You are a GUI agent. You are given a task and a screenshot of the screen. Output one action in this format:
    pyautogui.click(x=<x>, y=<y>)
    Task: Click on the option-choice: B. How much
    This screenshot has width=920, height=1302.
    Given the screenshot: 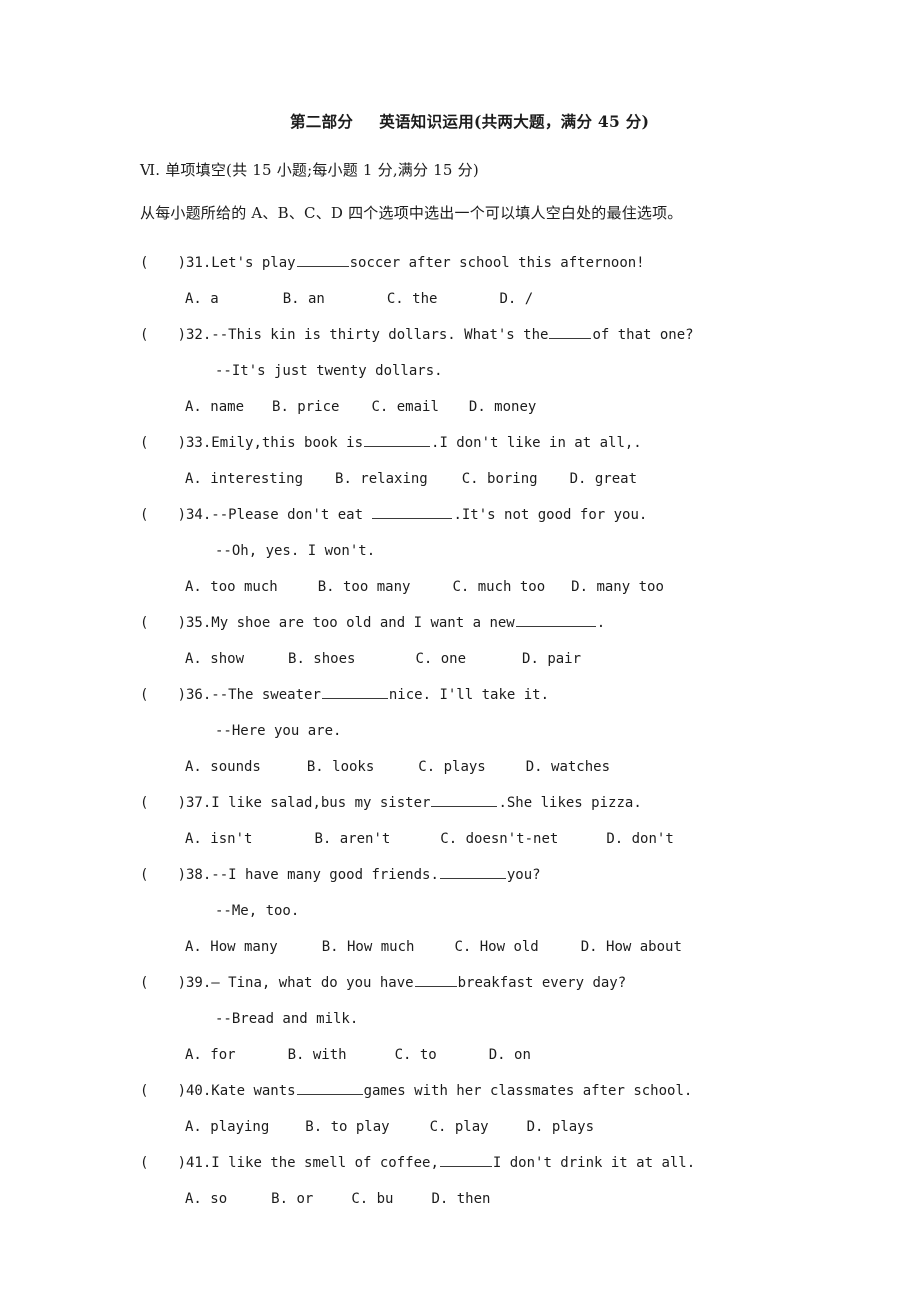 What is the action you would take?
    pyautogui.click(x=368, y=947)
    